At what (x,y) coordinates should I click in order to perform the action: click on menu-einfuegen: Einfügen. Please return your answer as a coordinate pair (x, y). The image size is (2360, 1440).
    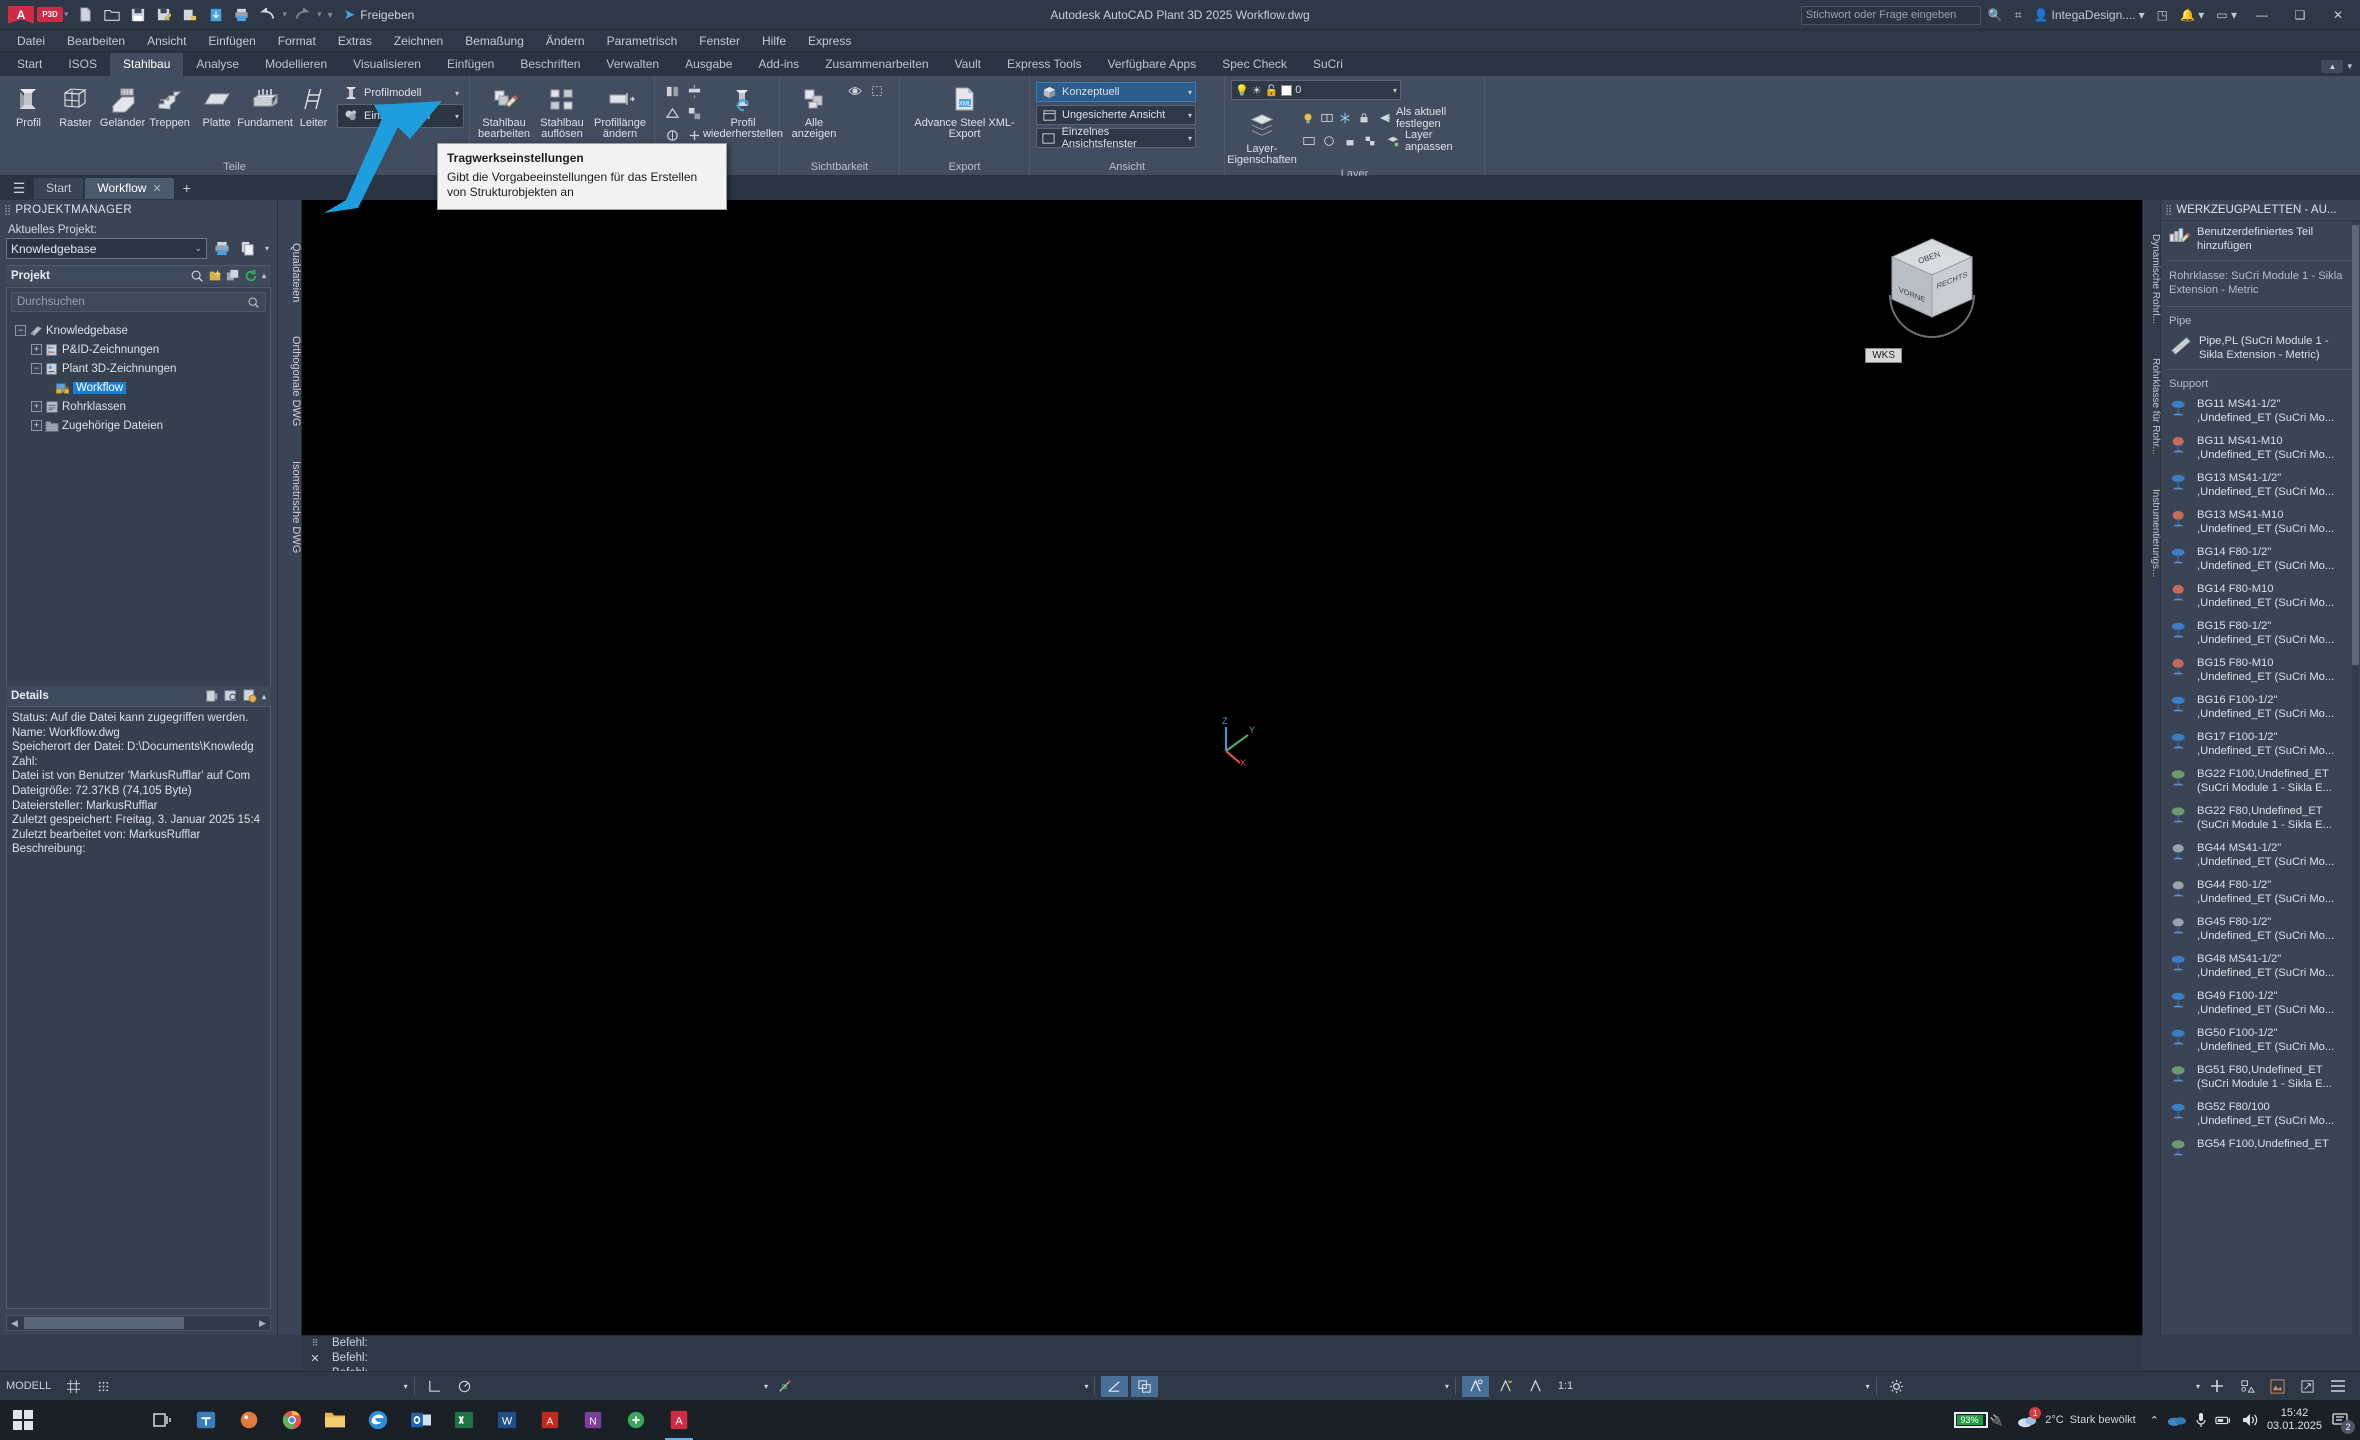
    Looking at the image, I should click on (231, 41).